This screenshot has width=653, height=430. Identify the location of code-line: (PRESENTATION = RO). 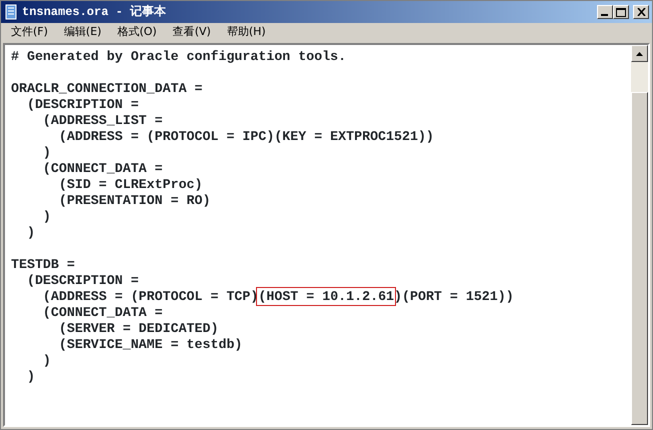
(134, 200).